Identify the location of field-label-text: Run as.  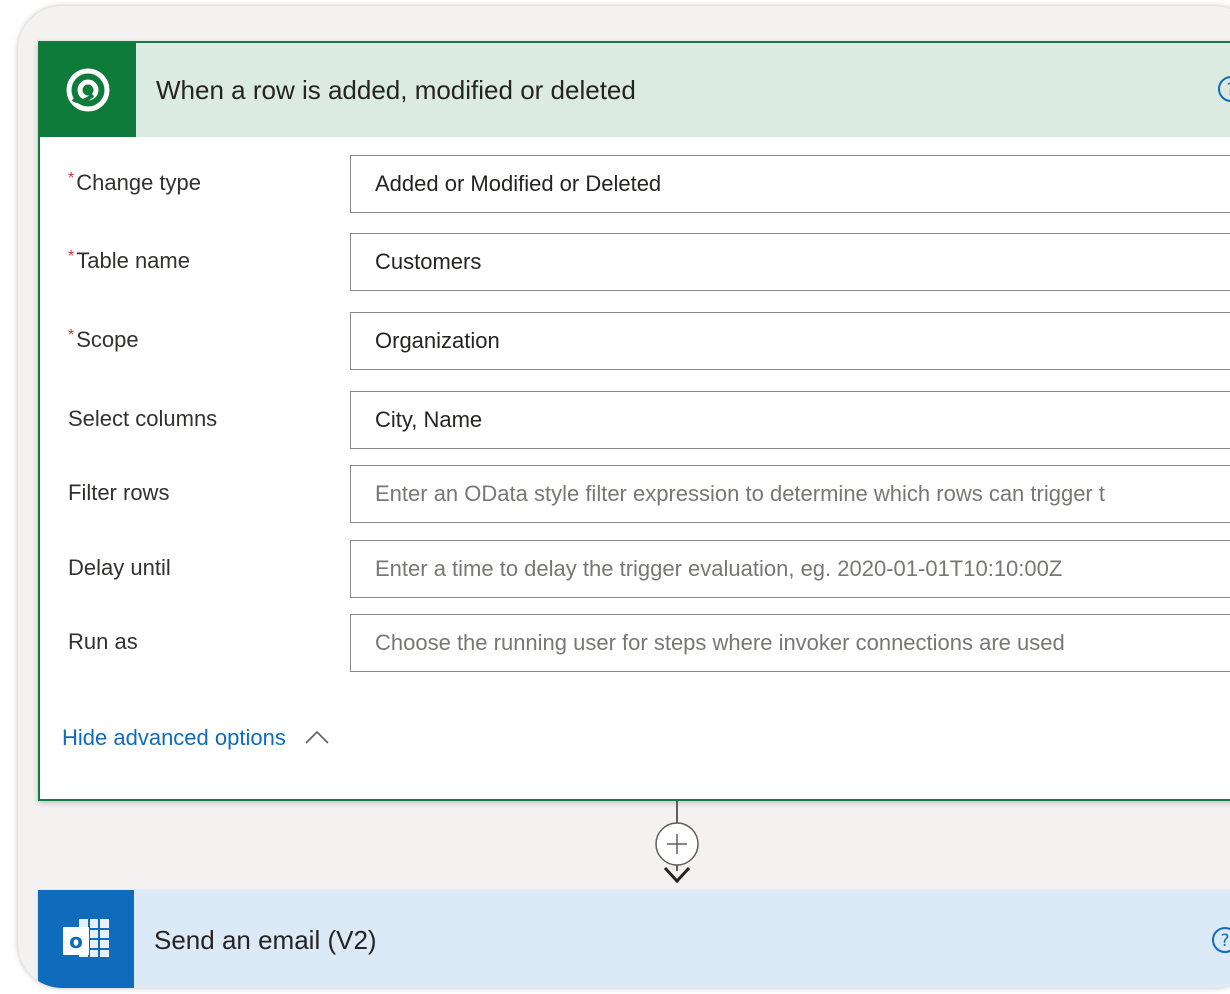
(103, 641).